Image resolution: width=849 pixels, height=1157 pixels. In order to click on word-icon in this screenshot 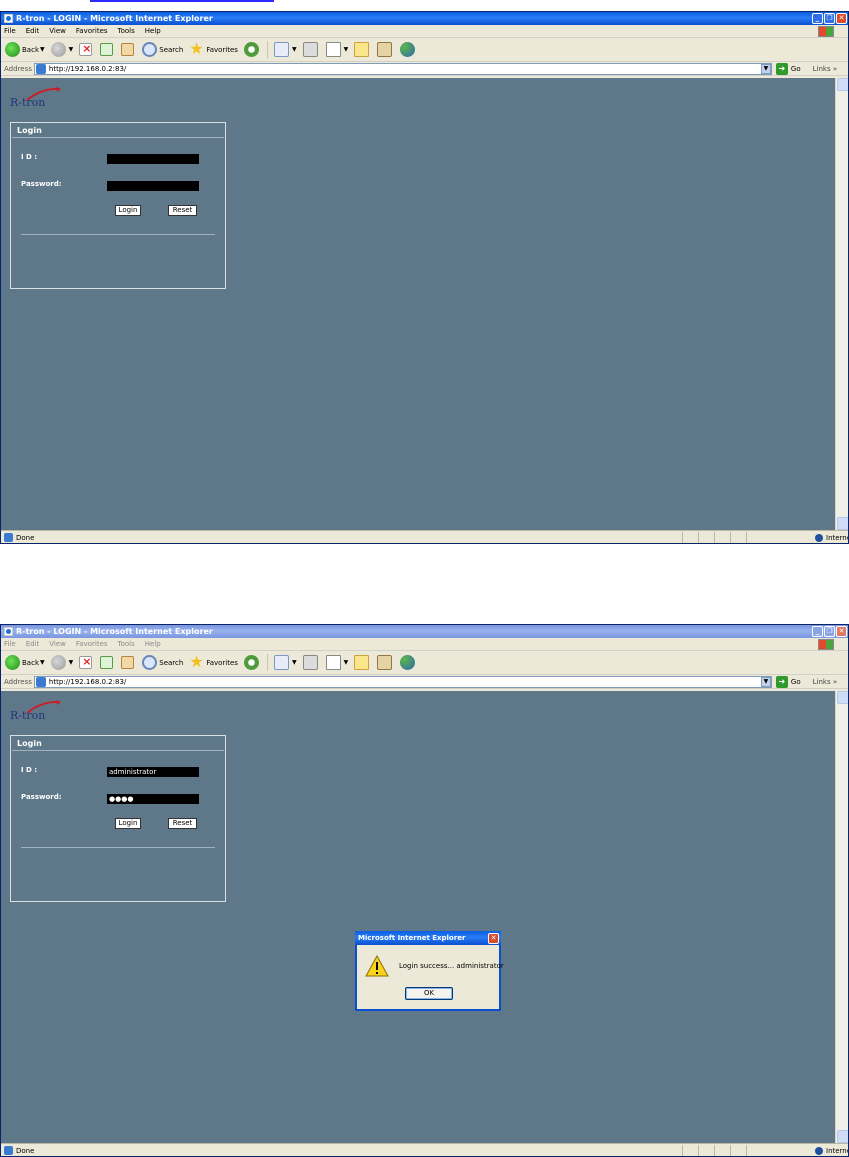, I will do `click(333, 662)`.